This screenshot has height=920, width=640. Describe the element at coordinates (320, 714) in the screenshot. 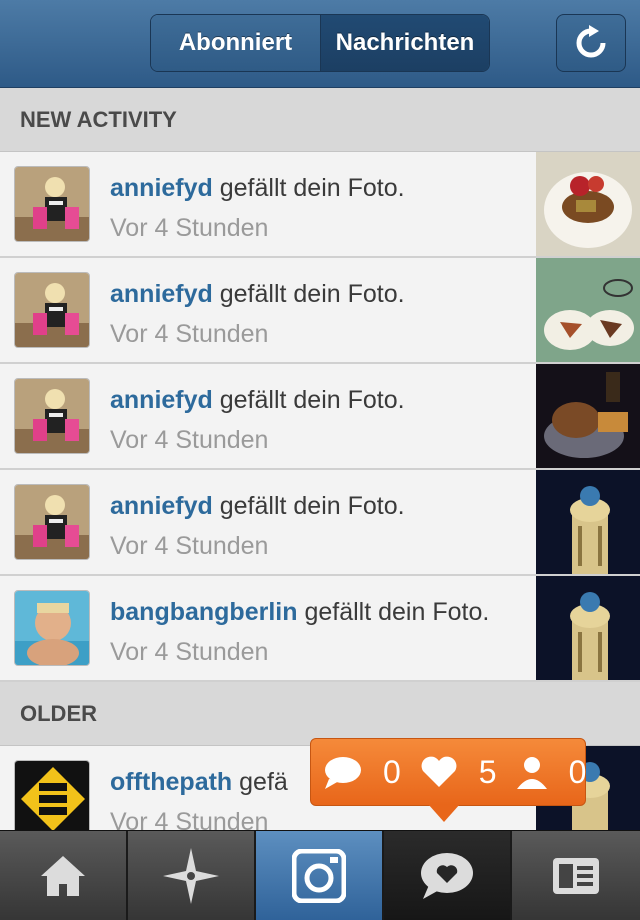

I see `section-header-older: OLDER` at that location.